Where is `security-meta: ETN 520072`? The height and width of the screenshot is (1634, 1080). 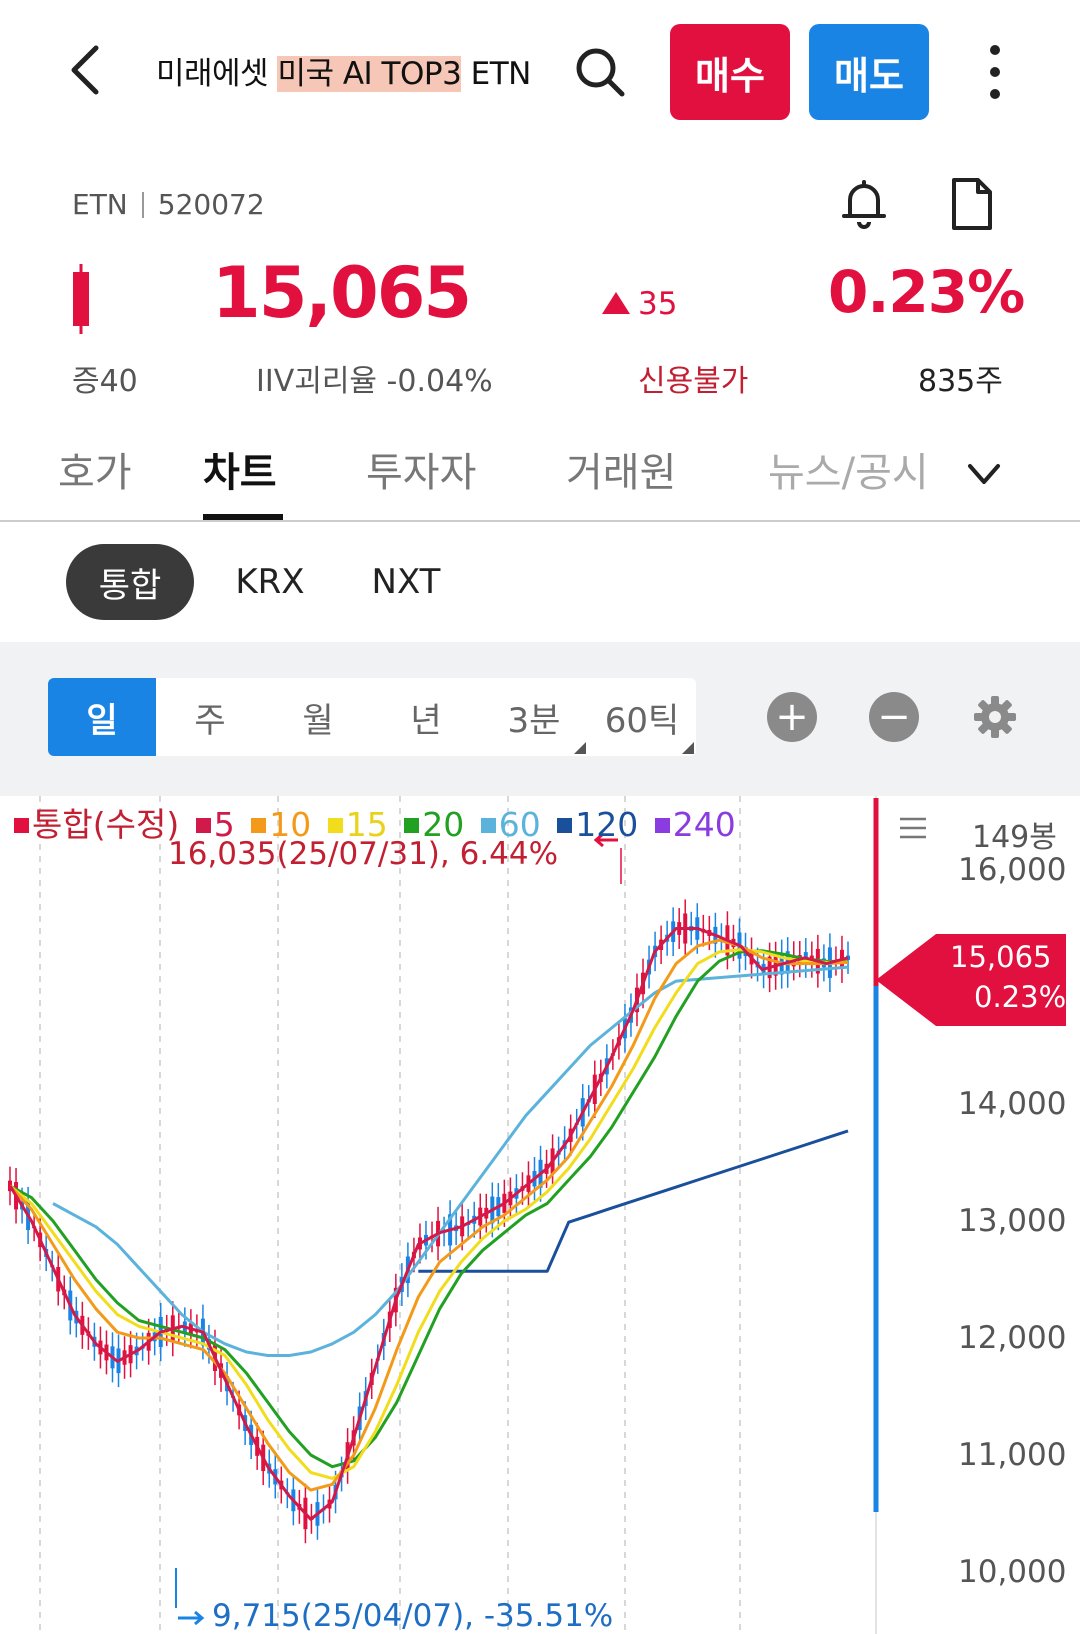
security-meta: ETN 520072 is located at coordinates (168, 204).